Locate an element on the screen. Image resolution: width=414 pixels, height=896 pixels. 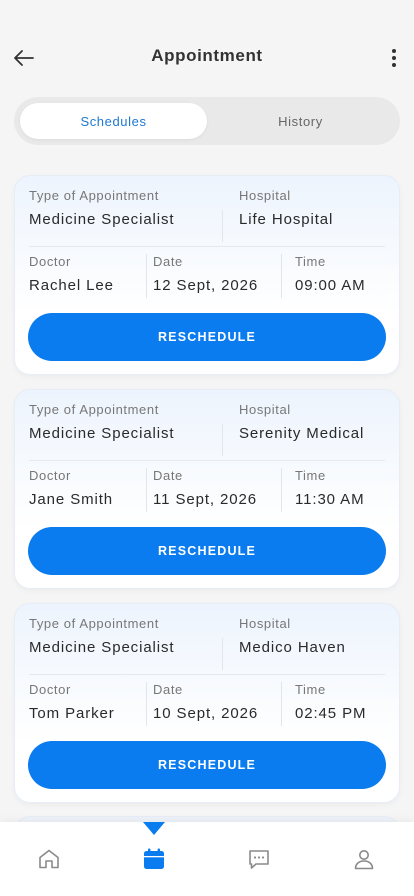
nav-home is located at coordinates (49, 859).